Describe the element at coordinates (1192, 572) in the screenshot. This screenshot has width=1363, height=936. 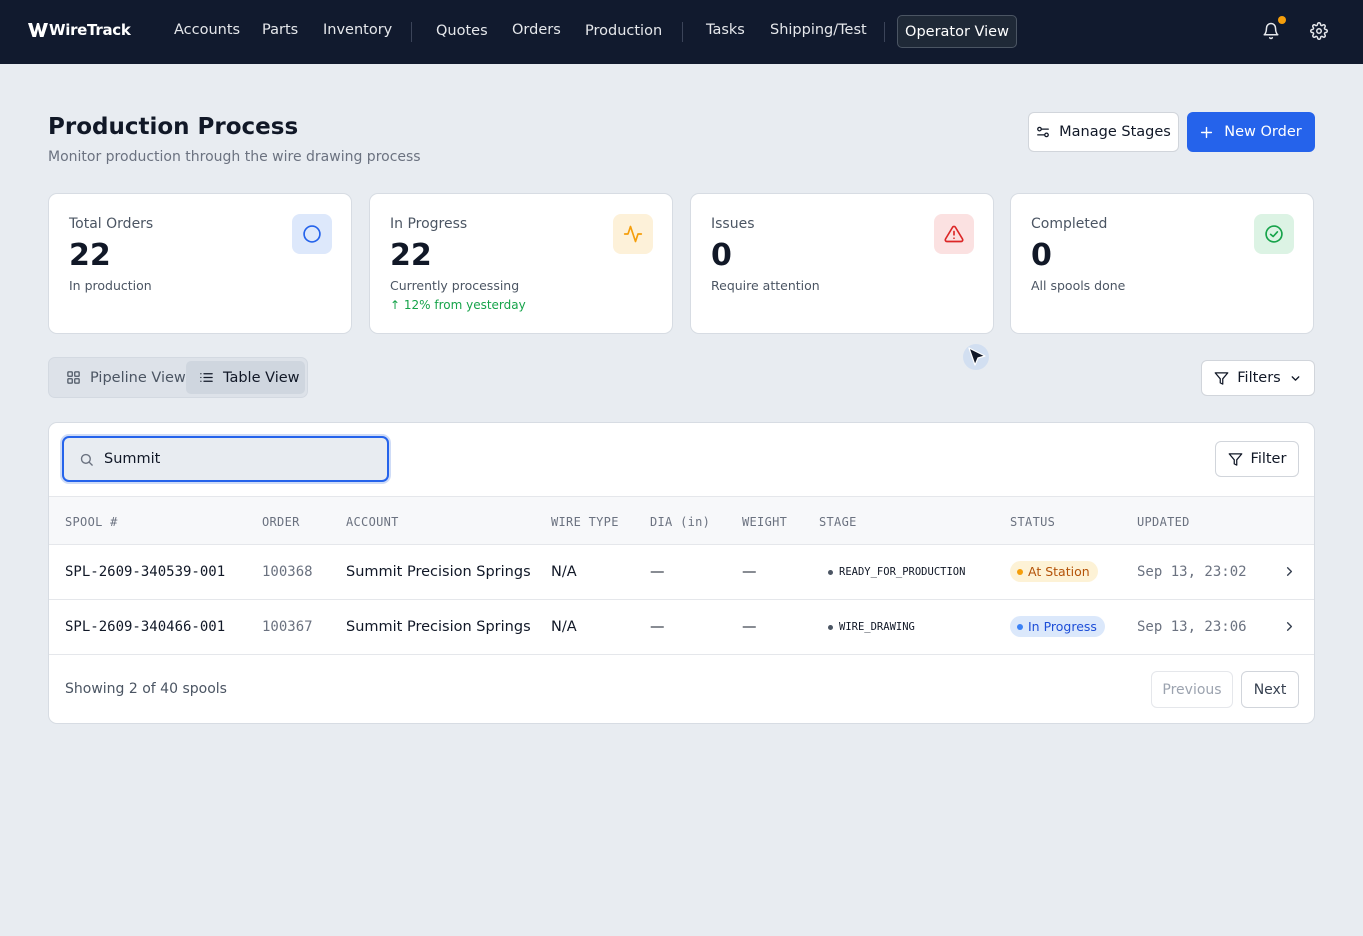
I see `cell-updated: Sep 13, 23:02` at that location.